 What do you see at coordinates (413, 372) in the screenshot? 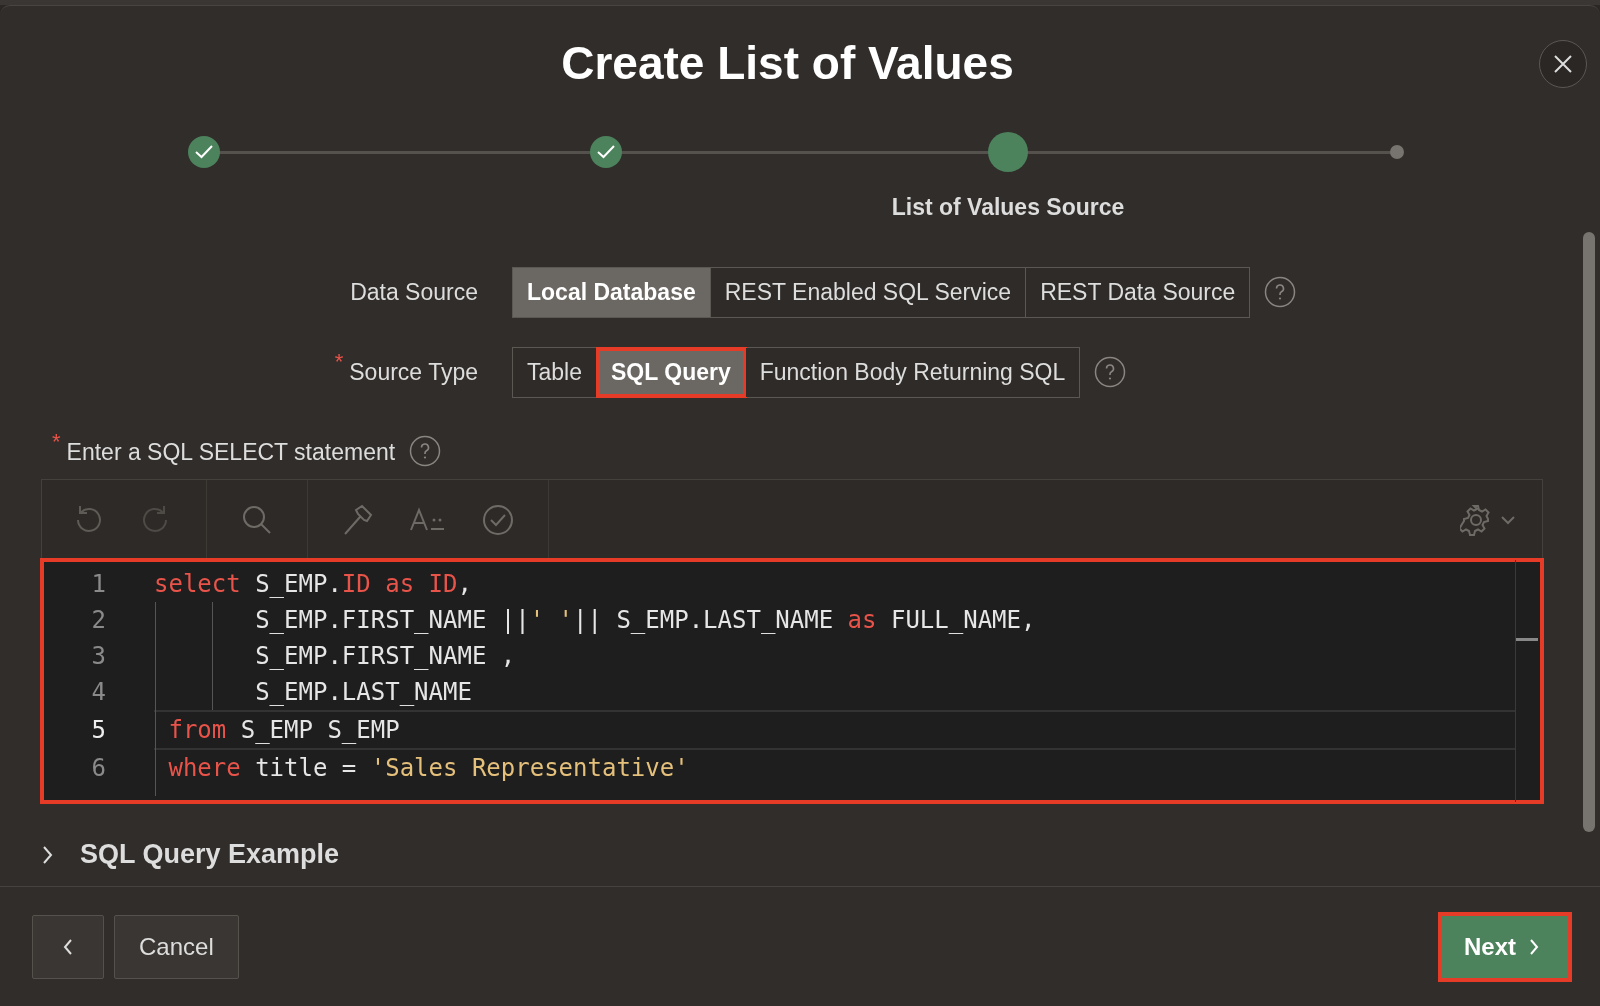
I see `field-label: Source Type` at bounding box center [413, 372].